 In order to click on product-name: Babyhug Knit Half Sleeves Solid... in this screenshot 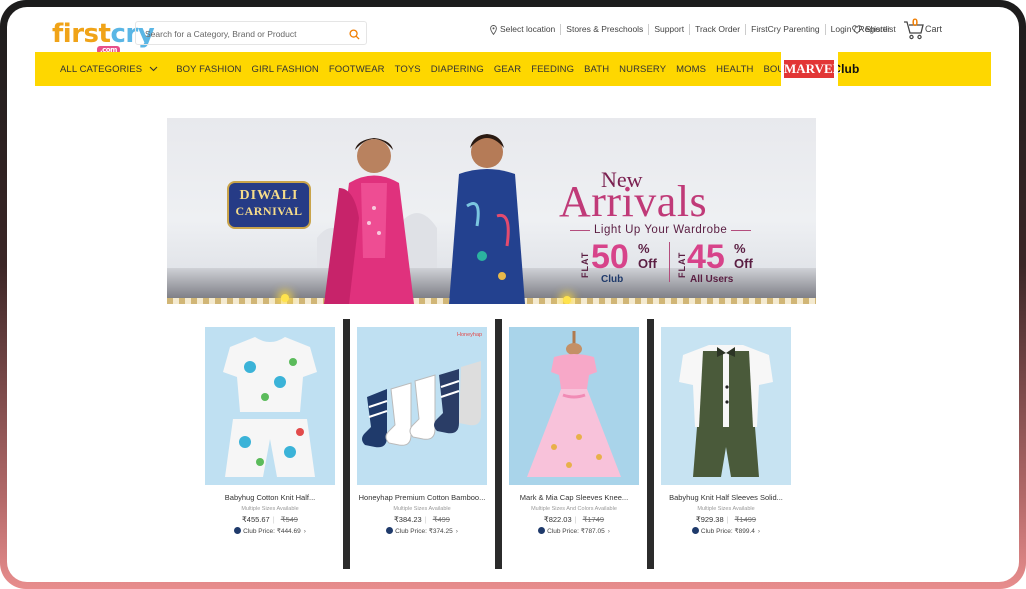, I will do `click(726, 497)`.